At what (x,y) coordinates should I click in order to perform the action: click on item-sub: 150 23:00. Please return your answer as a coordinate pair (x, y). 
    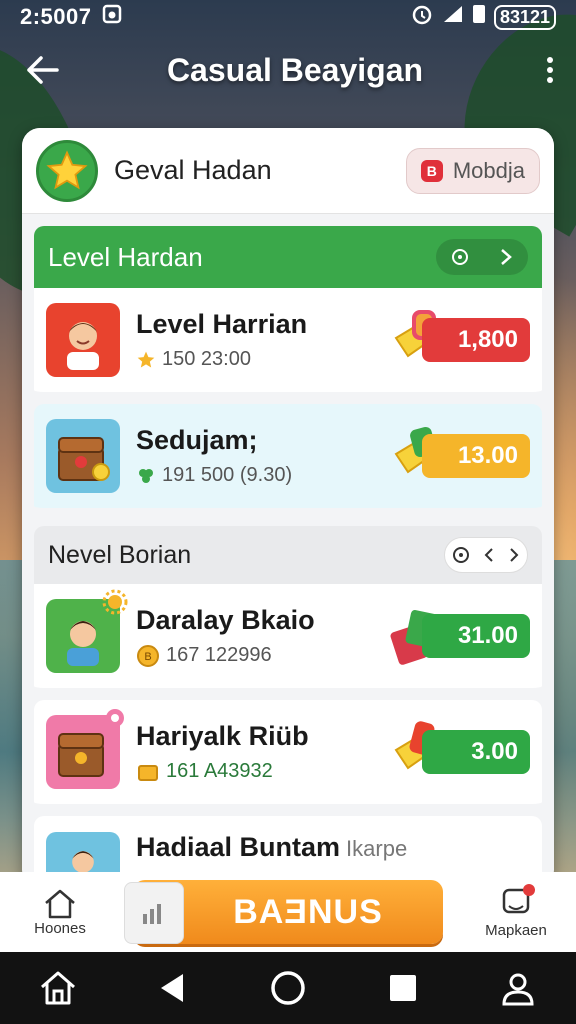
    Looking at the image, I should click on (279, 359).